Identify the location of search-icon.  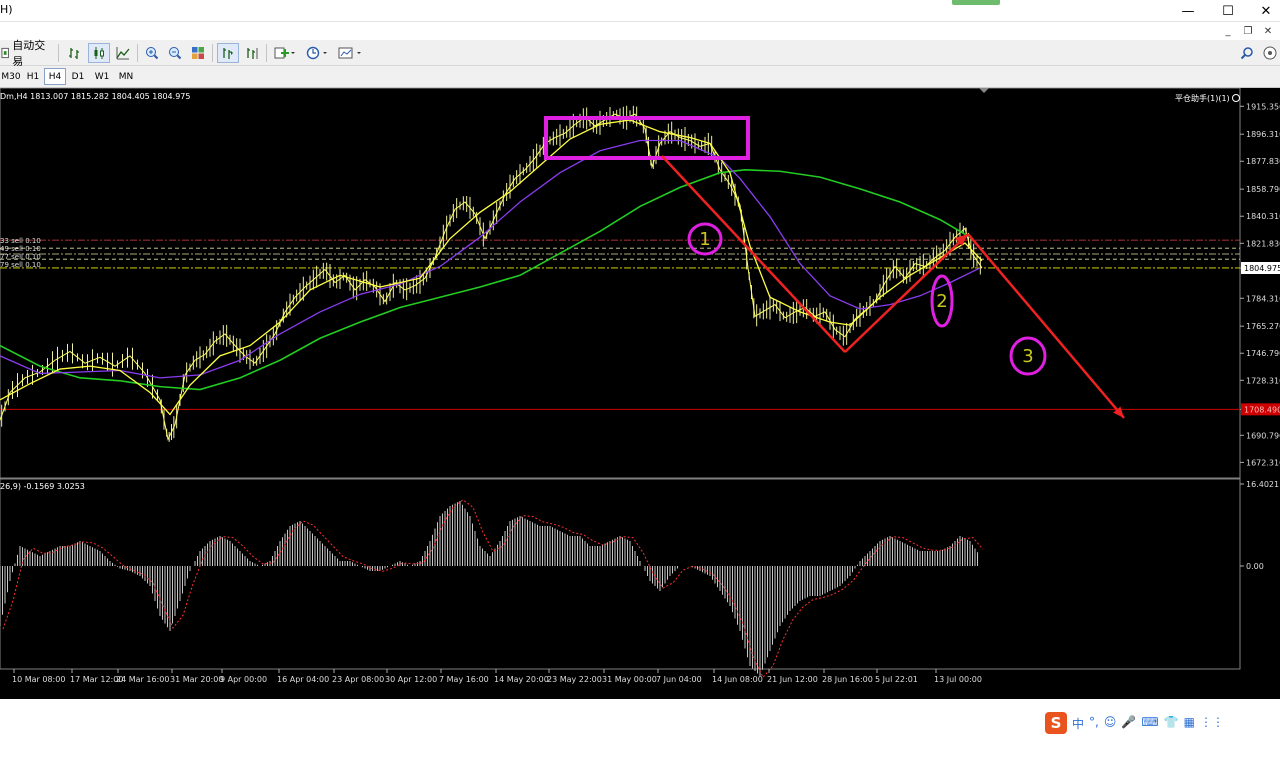
(1246, 53).